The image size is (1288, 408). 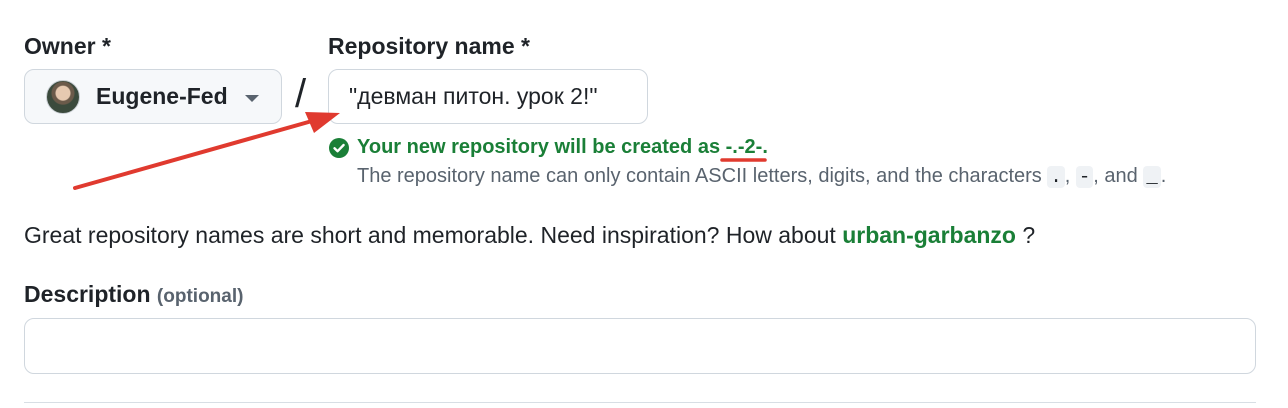 I want to click on optional-tag: (optional), so click(x=200, y=296).